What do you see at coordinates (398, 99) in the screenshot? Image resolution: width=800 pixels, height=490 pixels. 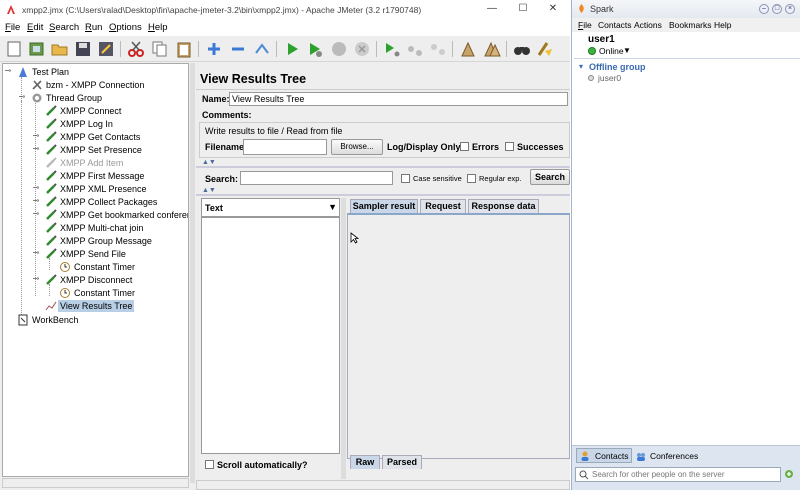 I see `name-field` at bounding box center [398, 99].